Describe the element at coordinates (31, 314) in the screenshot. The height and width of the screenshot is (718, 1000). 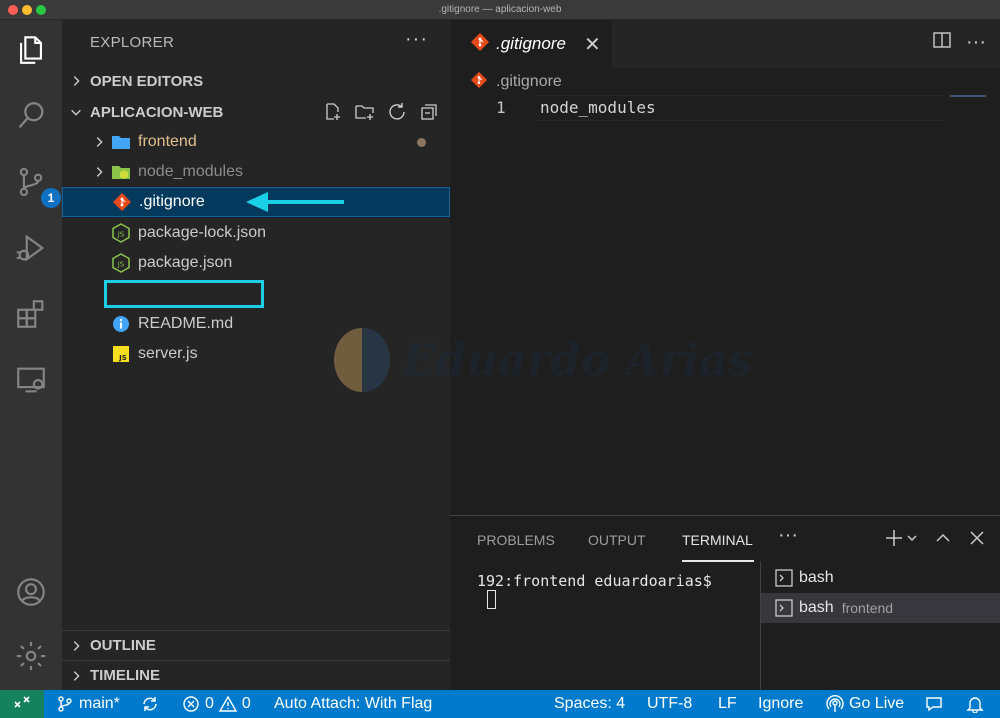
I see `extensions-icon` at that location.